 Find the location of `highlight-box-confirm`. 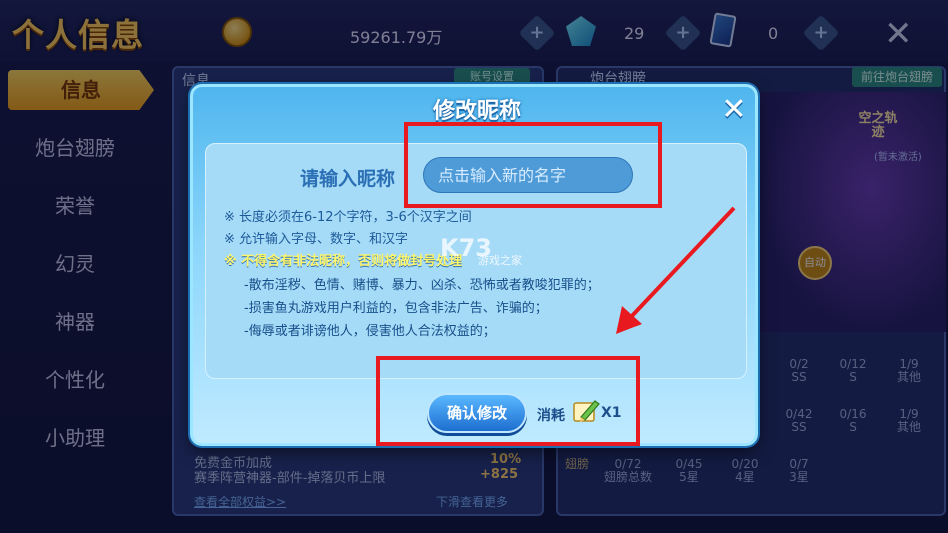

highlight-box-confirm is located at coordinates (508, 401).